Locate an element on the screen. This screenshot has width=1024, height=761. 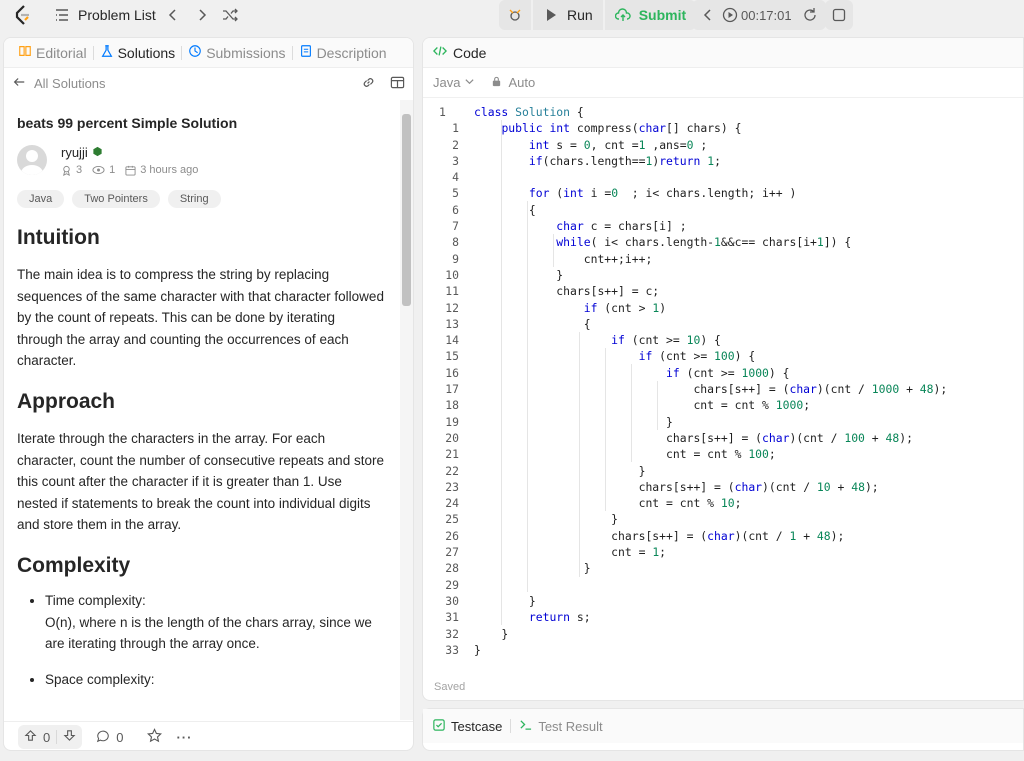
scrollbar is located at coordinates (406, 410).